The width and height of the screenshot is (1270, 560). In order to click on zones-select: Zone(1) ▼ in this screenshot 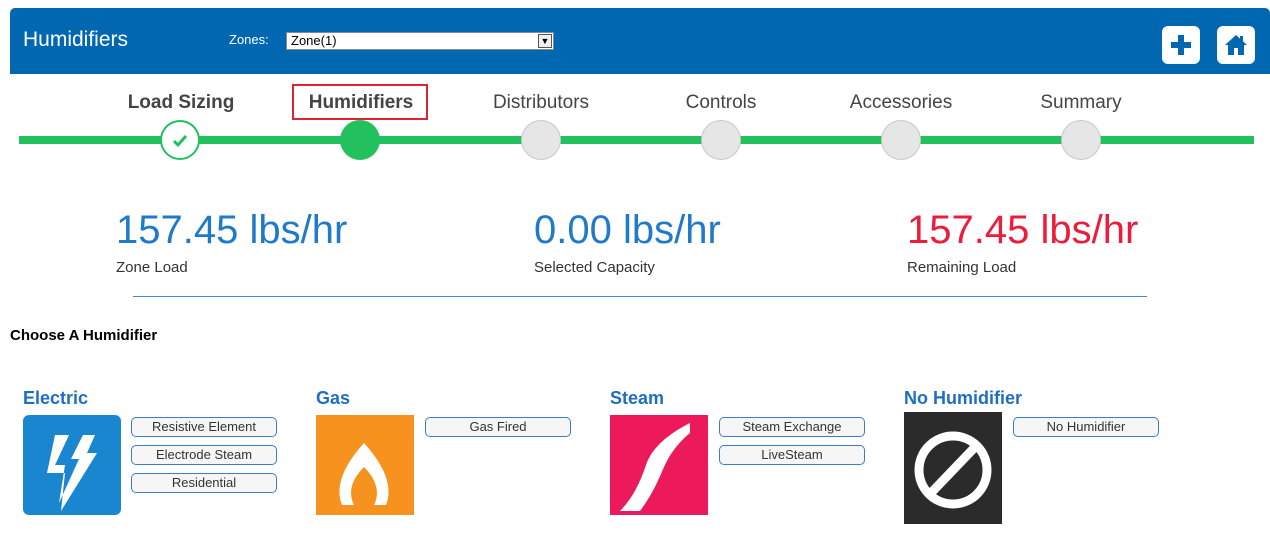, I will do `click(420, 41)`.